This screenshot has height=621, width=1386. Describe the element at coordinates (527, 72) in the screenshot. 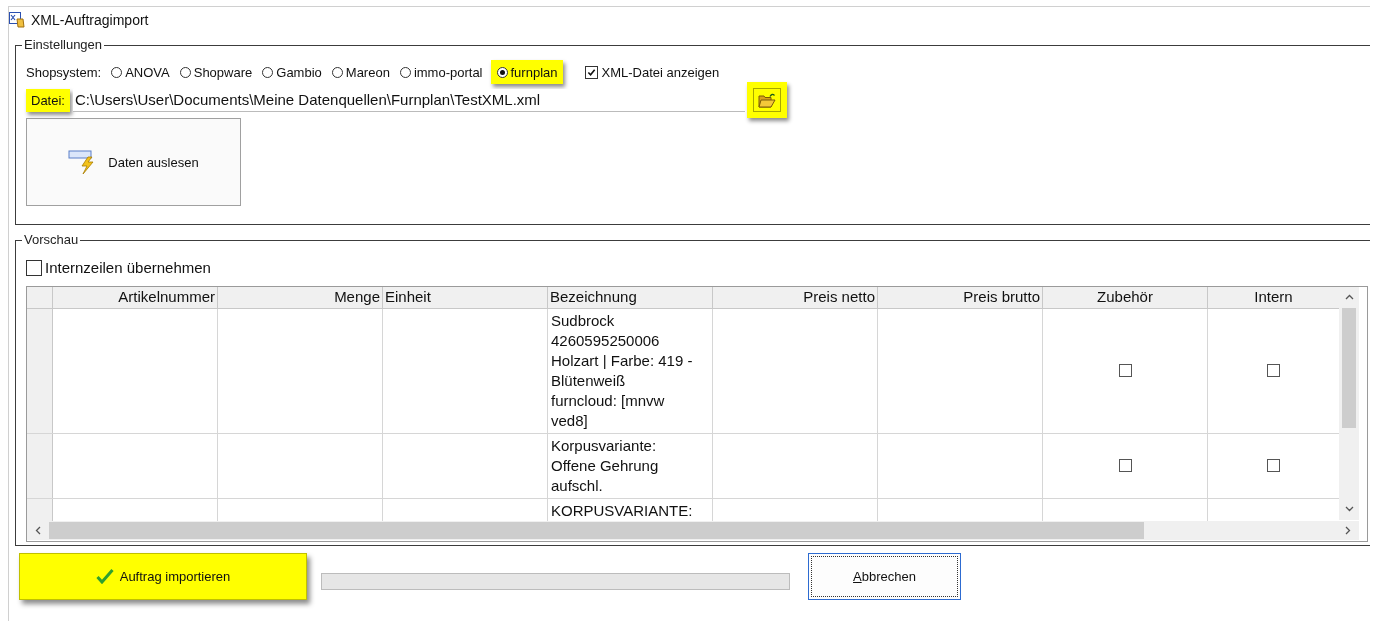

I see `radio-option: furnplan` at that location.